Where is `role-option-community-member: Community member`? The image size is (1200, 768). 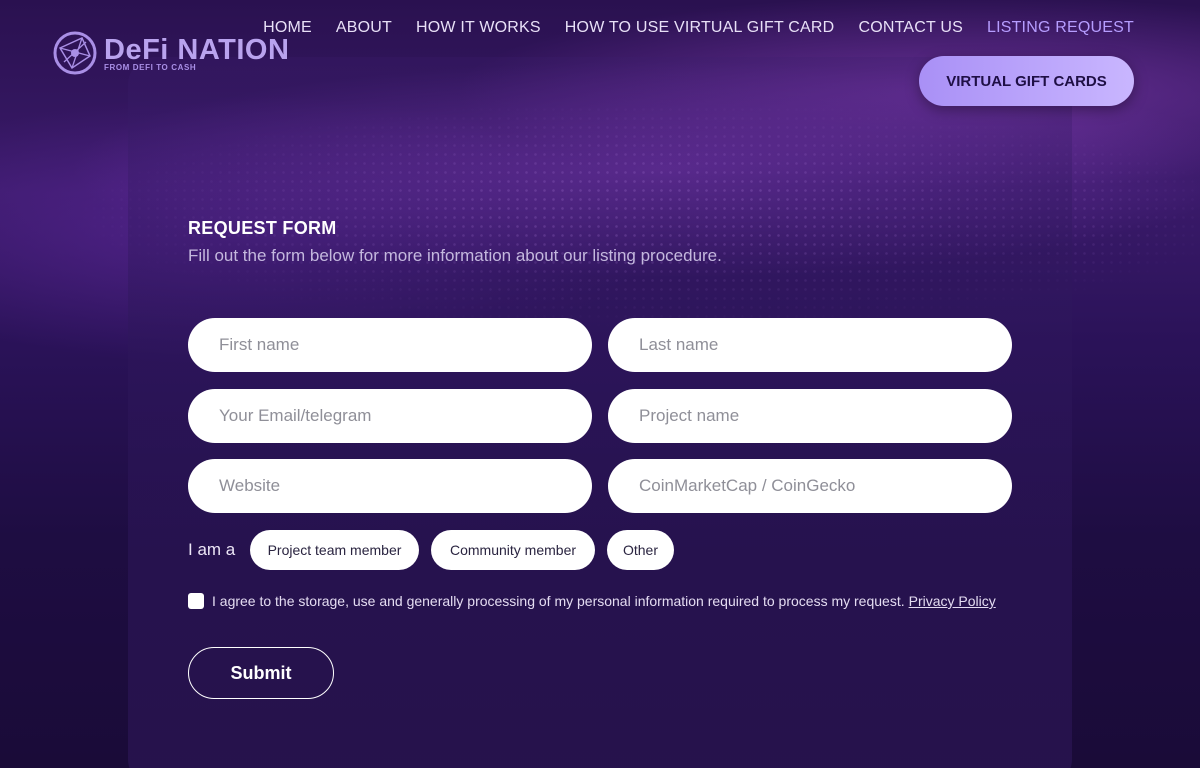 role-option-community-member: Community member is located at coordinates (513, 550).